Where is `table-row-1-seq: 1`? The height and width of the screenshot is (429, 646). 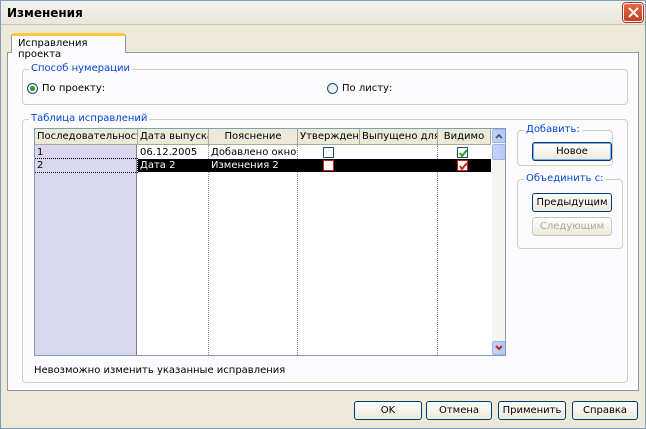
table-row-1-seq: 1 is located at coordinates (86, 152).